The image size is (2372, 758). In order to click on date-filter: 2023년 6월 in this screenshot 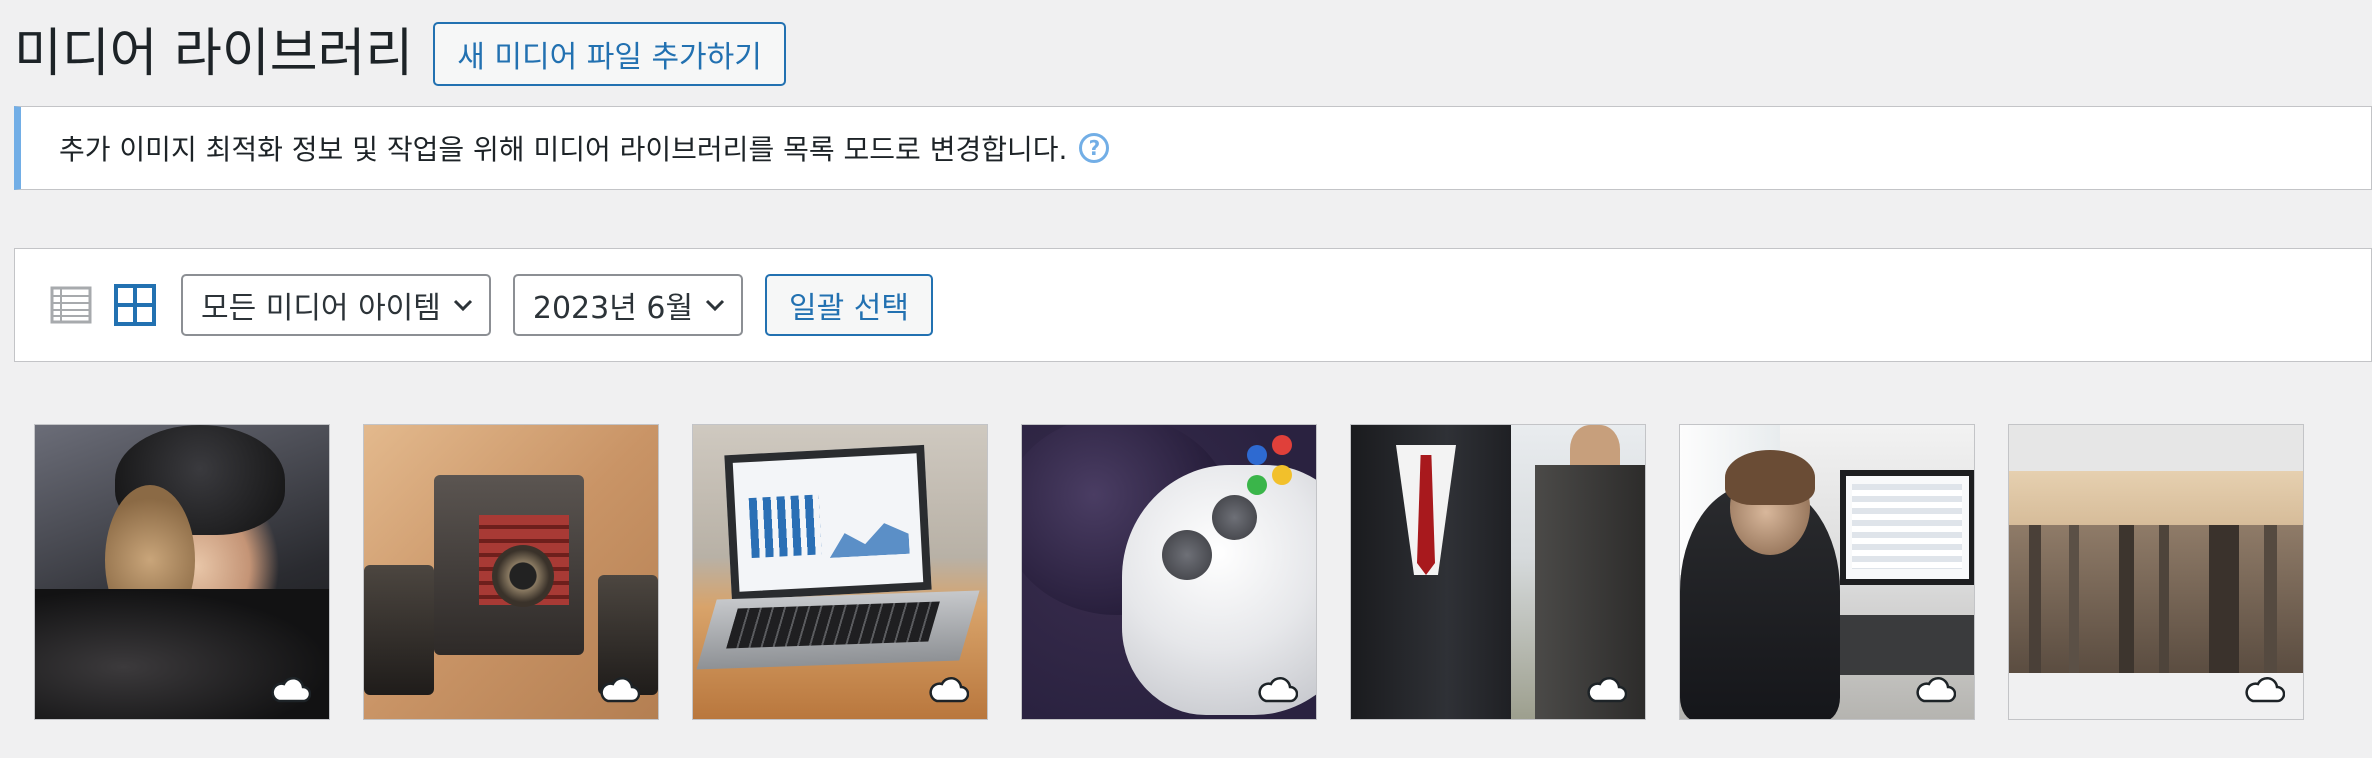, I will do `click(628, 305)`.